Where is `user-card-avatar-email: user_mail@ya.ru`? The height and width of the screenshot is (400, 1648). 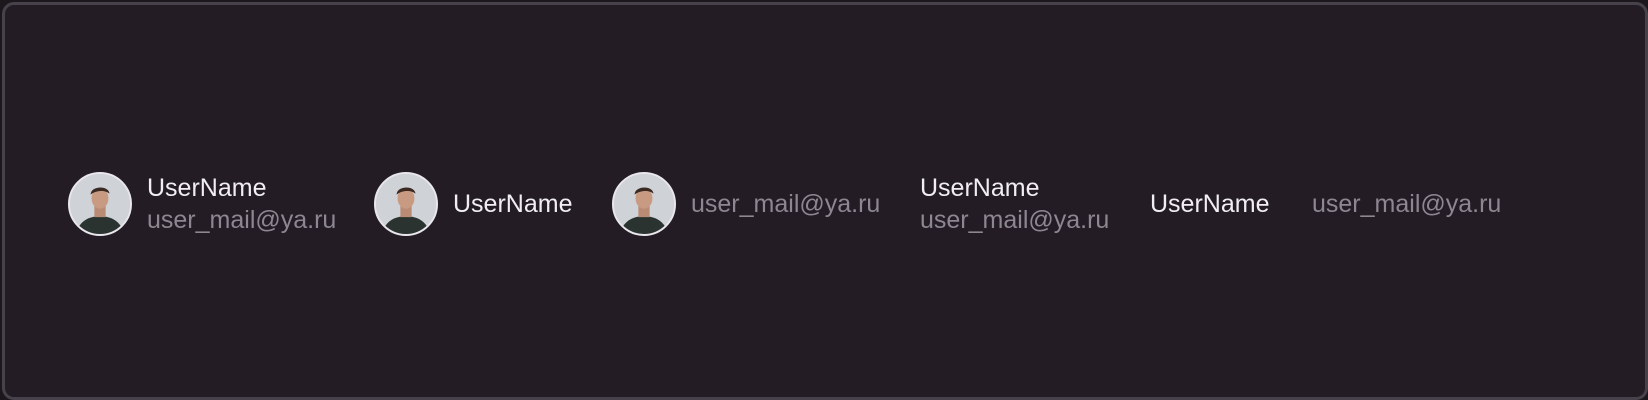
user-card-avatar-email: user_mail@ya.ru is located at coordinates (746, 204).